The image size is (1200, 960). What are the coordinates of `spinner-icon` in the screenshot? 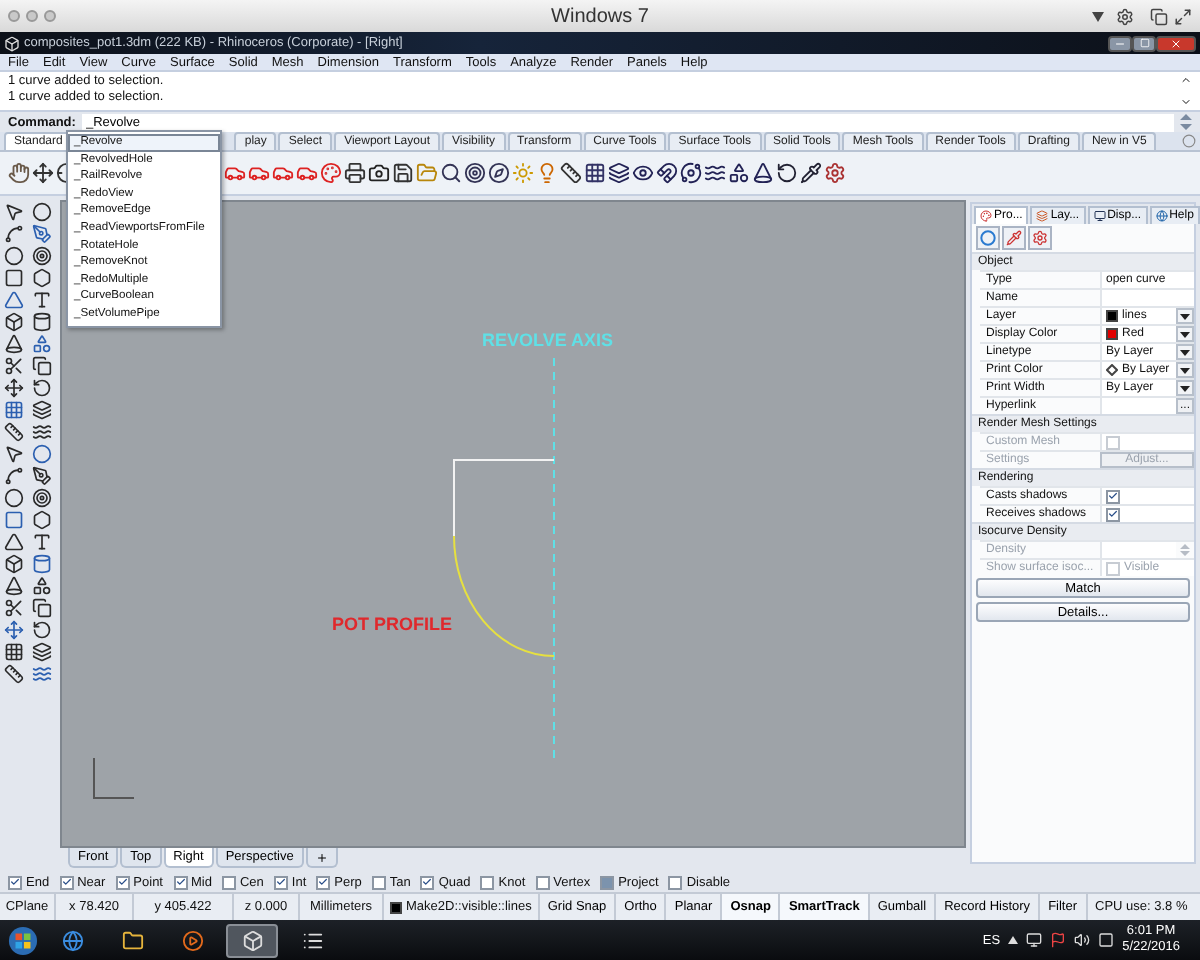 It's located at (1186, 122).